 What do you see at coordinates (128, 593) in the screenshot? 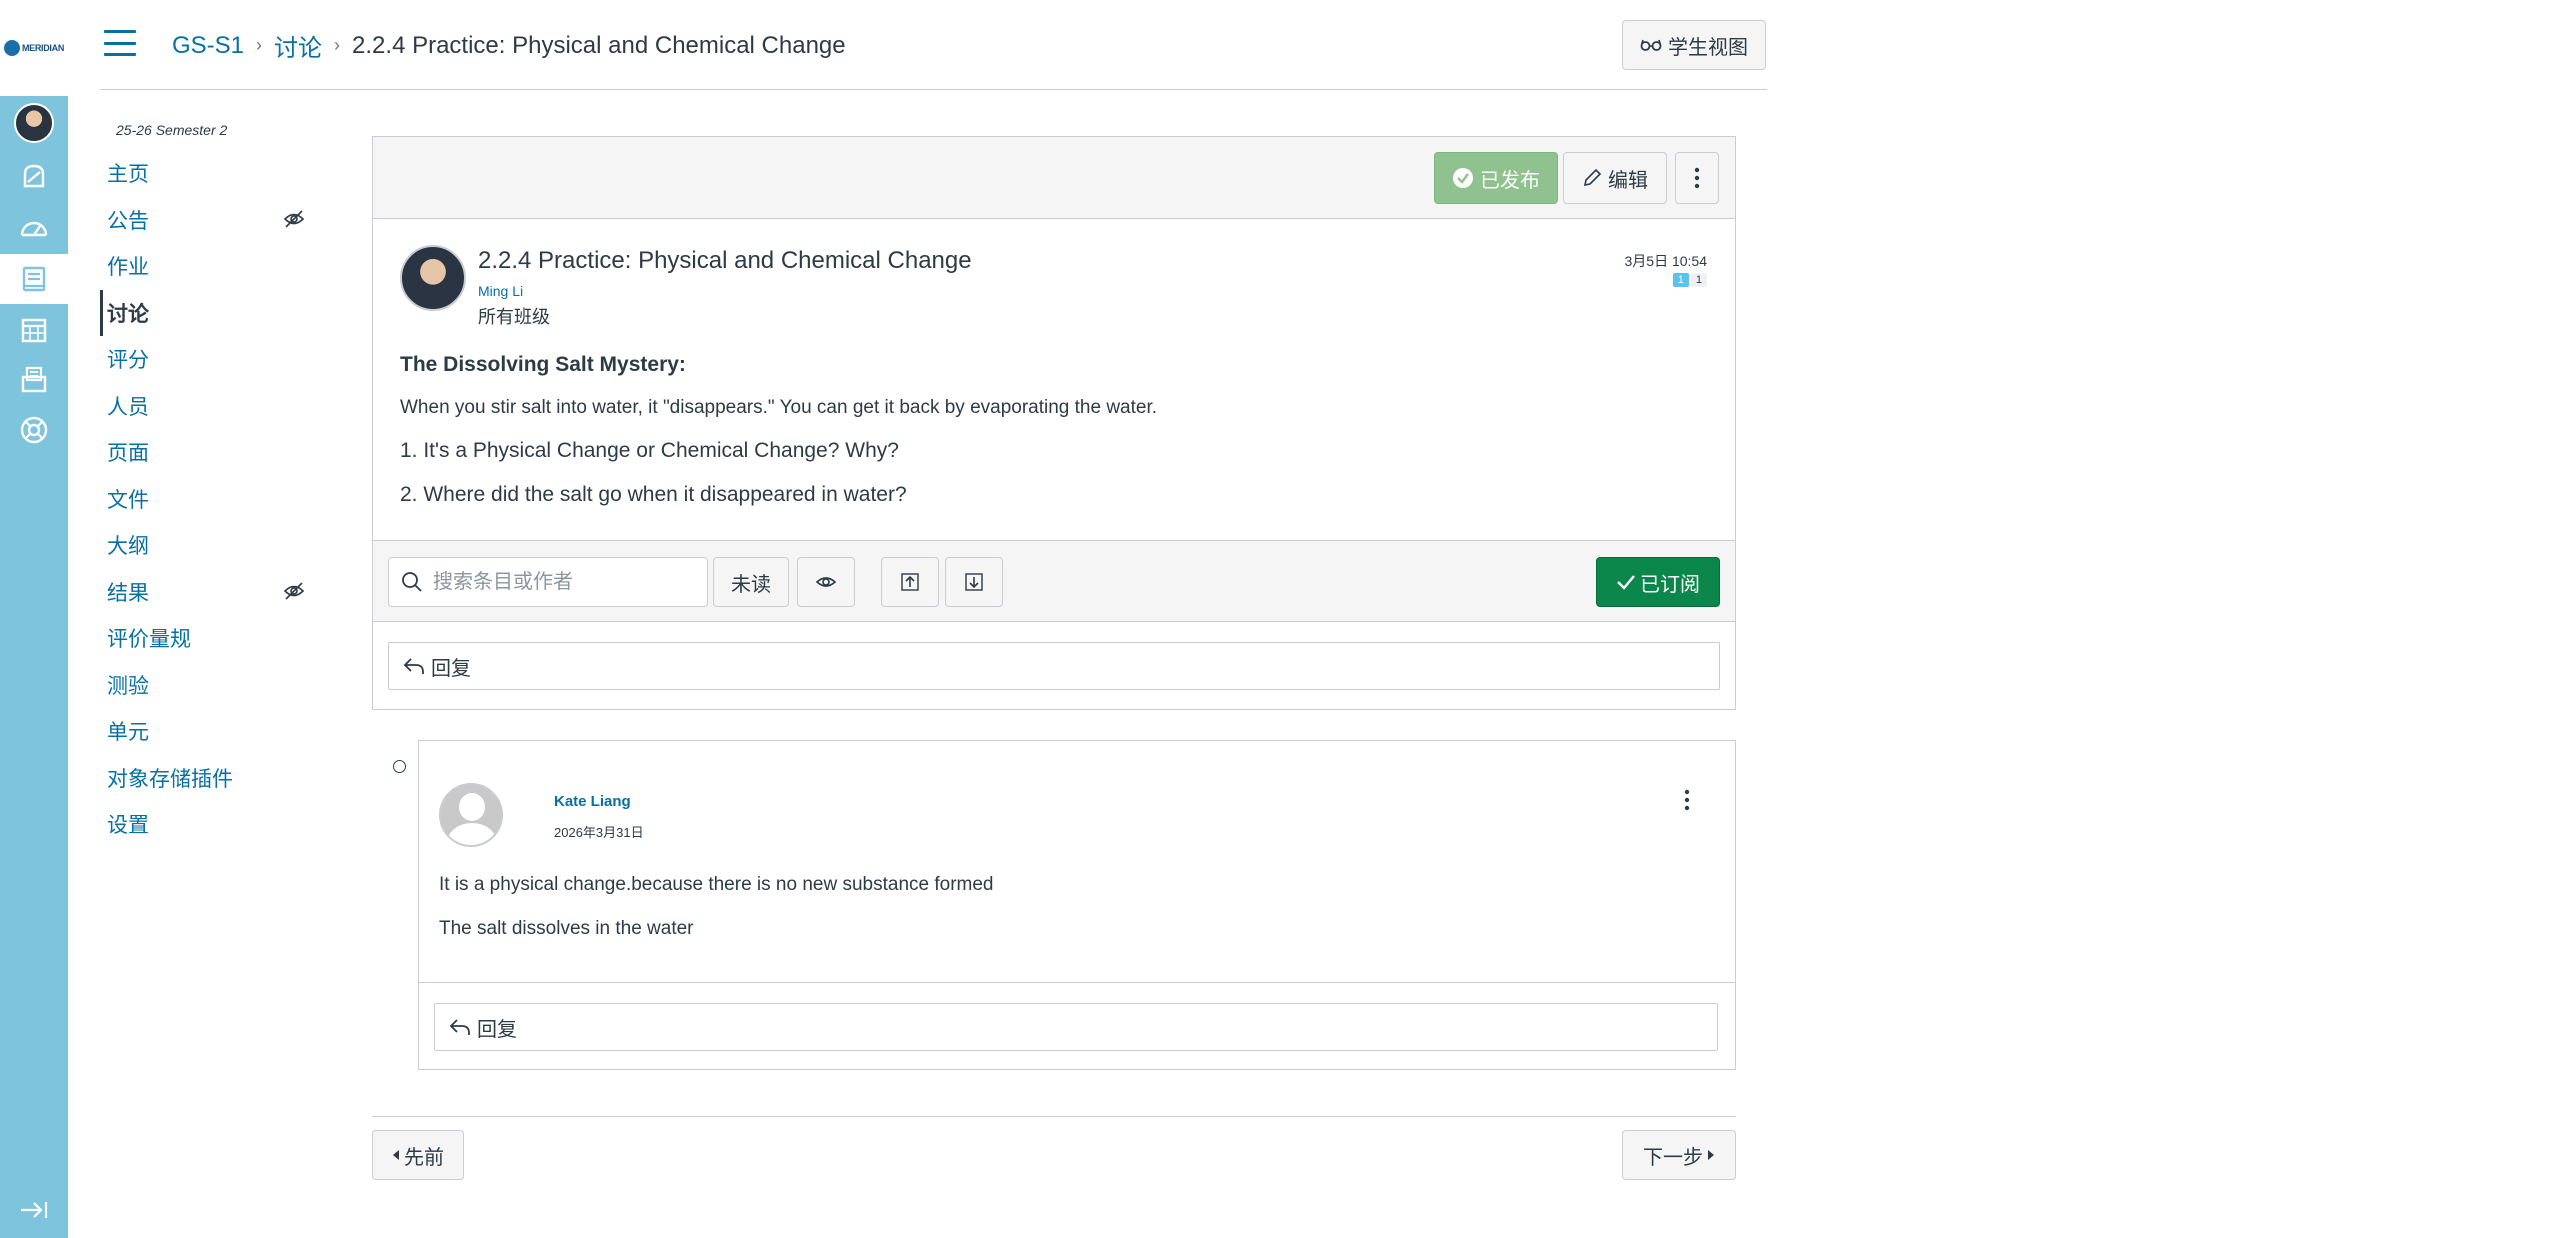
I see `course-nav-label: 结果` at bounding box center [128, 593].